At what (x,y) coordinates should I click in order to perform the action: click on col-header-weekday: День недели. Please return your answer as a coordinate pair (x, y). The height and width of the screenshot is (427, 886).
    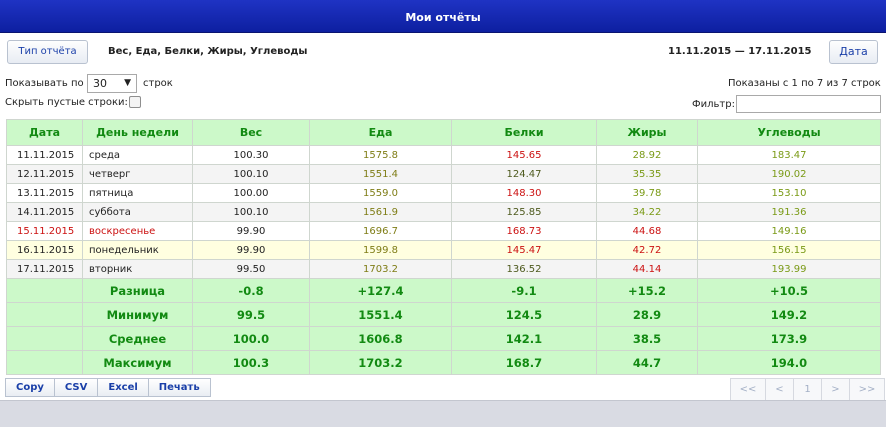
    Looking at the image, I should click on (137, 132).